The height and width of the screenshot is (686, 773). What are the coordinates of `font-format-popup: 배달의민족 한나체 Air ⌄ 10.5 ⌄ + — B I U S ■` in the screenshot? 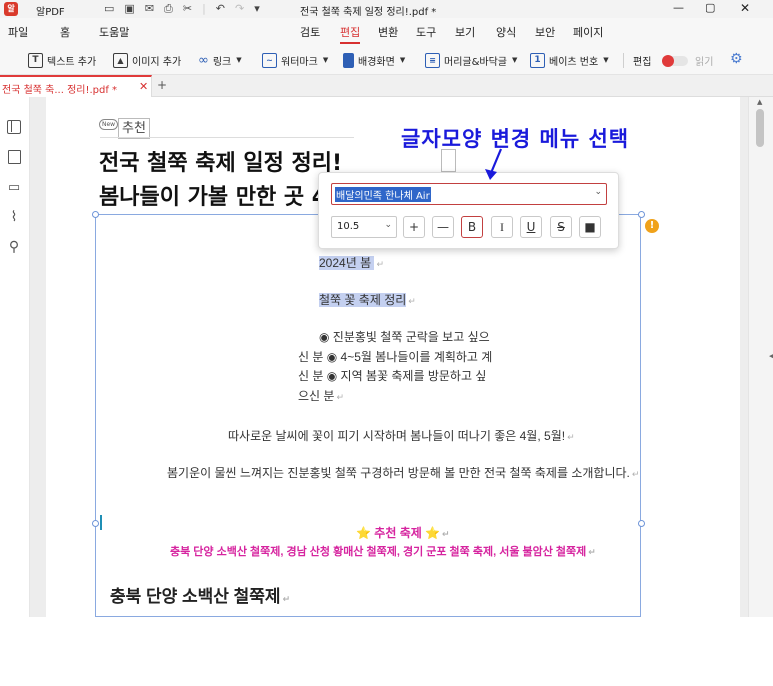 It's located at (468, 210).